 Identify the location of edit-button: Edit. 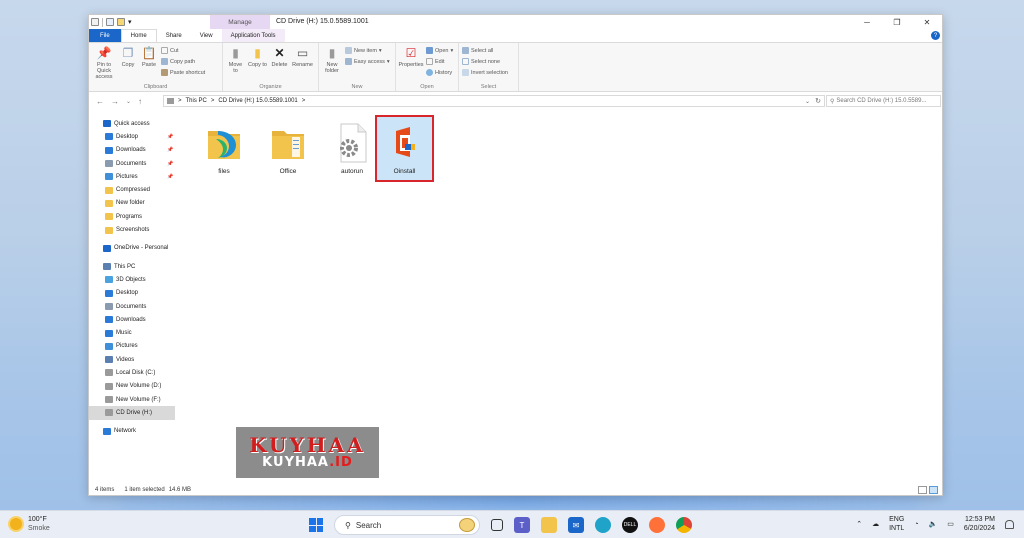
(439, 61).